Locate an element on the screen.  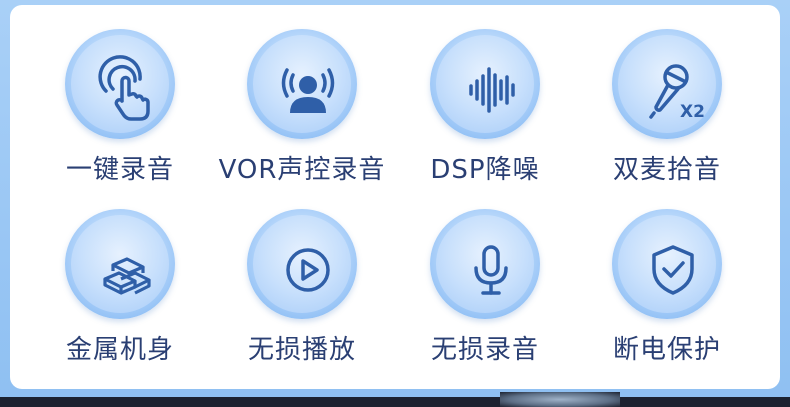
feature-circle: X2 is located at coordinates (667, 84).